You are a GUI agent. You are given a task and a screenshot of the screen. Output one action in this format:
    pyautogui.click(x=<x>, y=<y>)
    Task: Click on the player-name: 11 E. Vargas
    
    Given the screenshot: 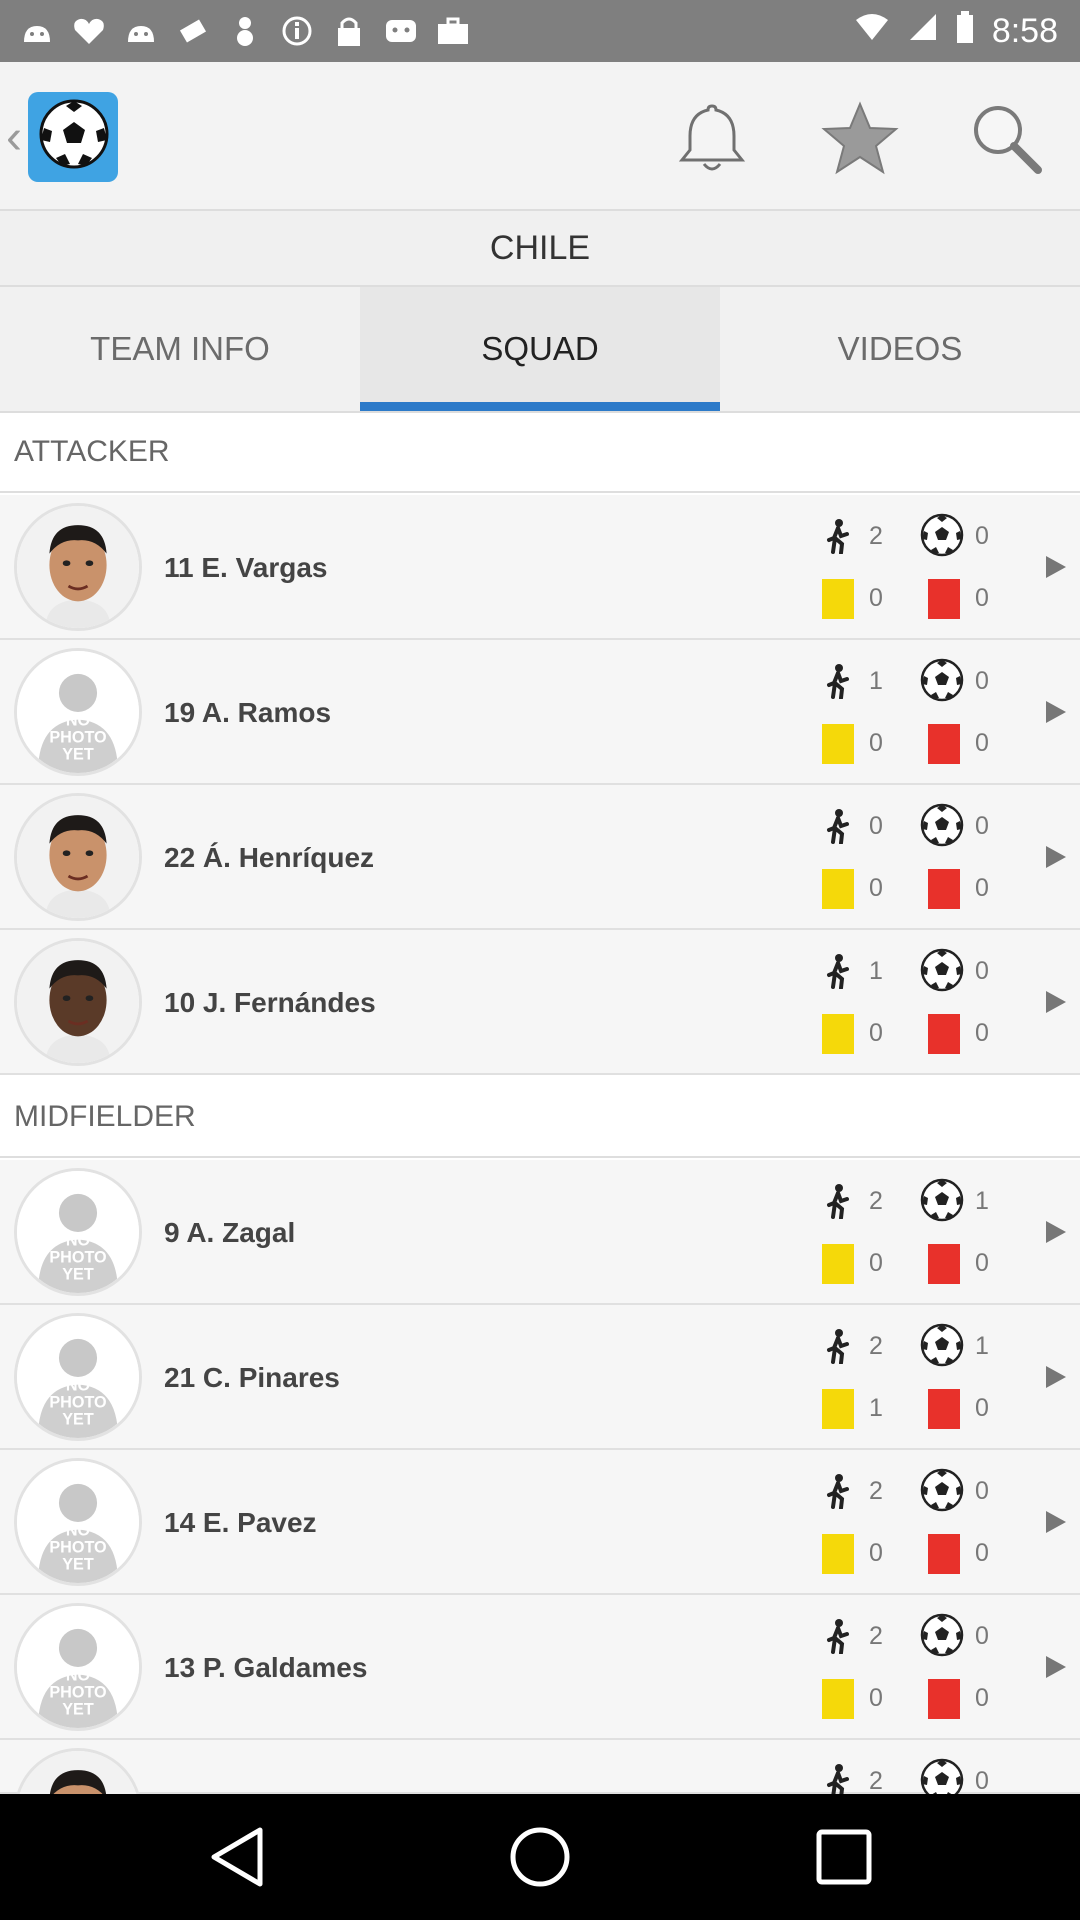 What is the action you would take?
    pyautogui.click(x=246, y=567)
    